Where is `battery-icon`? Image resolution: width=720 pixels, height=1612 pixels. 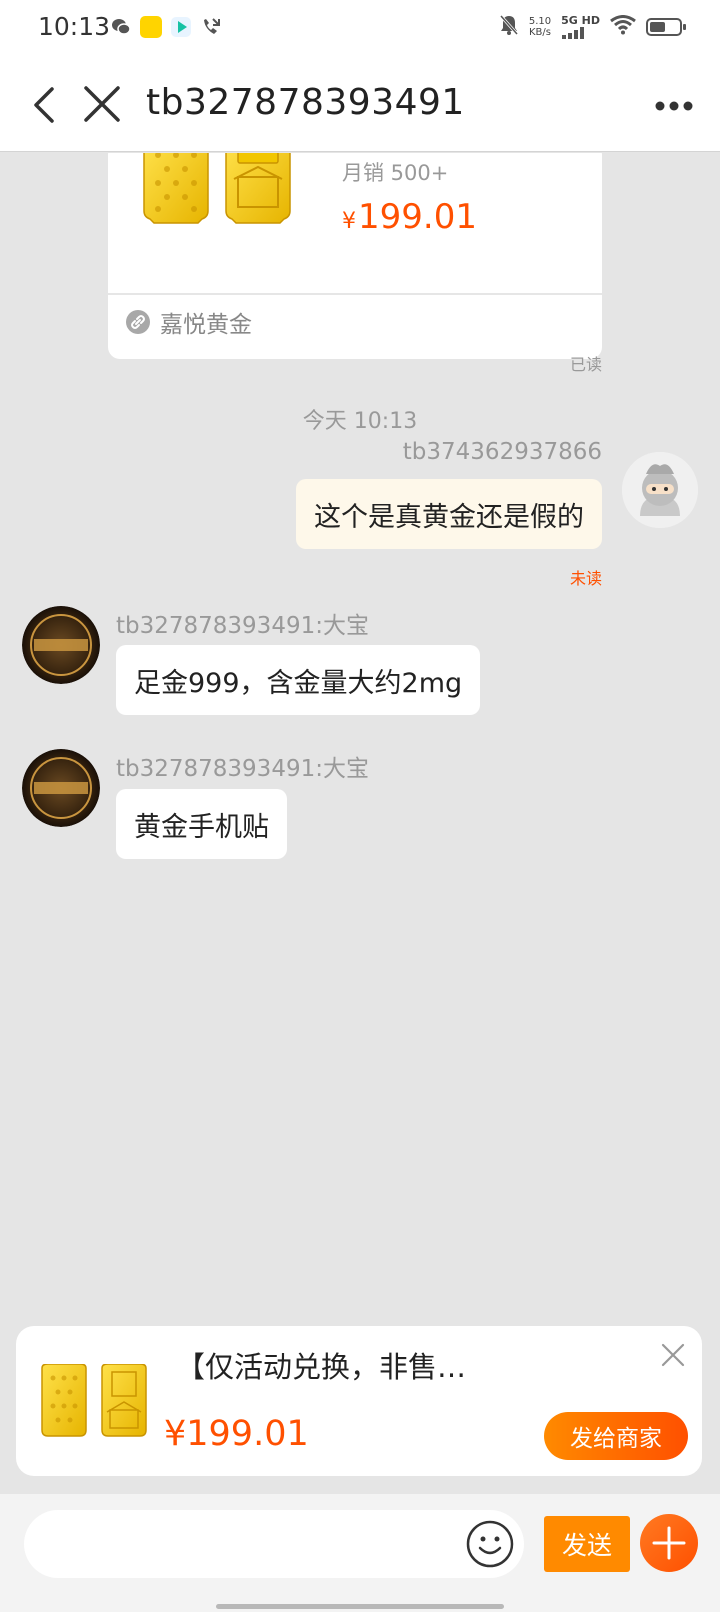 battery-icon is located at coordinates (666, 27).